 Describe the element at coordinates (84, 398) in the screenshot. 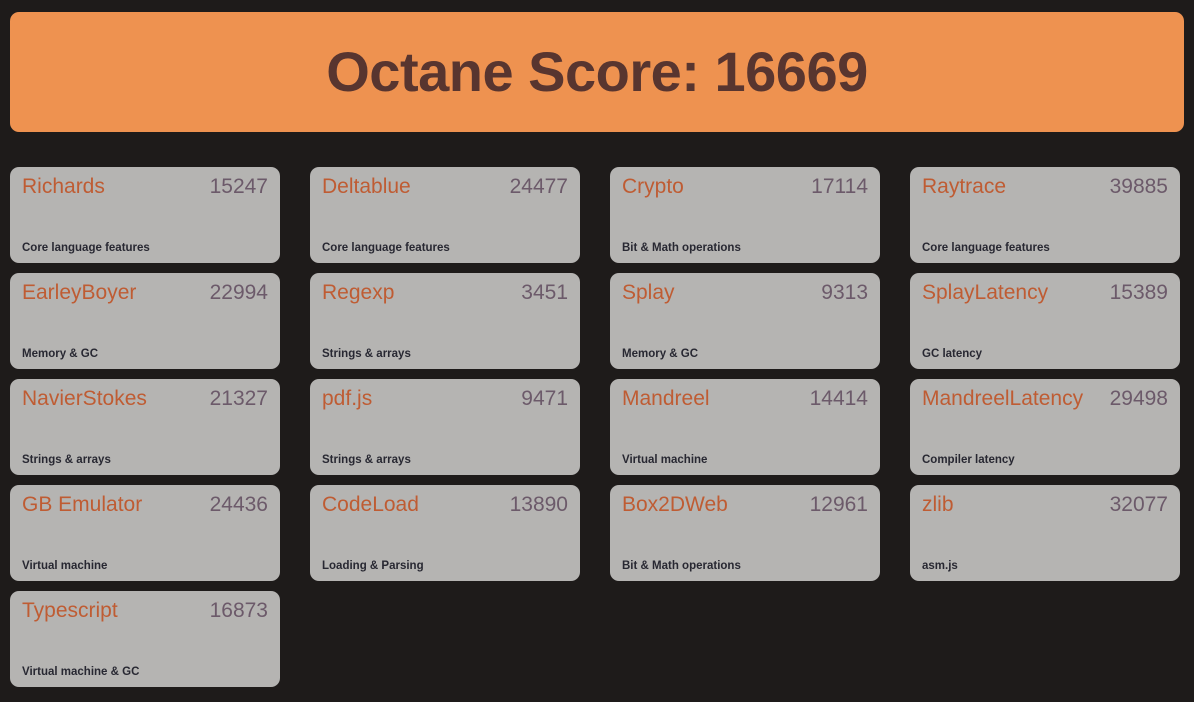

I see `benchmark-name: NavierStokes` at that location.